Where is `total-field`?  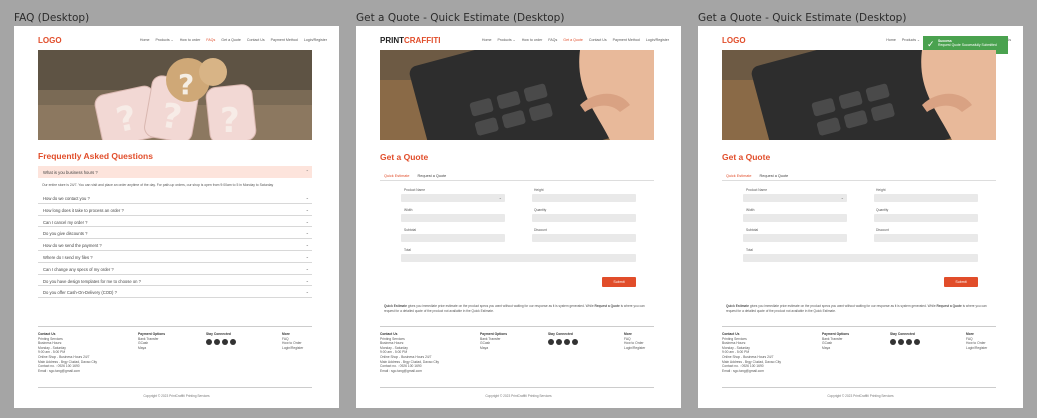
total-field is located at coordinates (860, 258).